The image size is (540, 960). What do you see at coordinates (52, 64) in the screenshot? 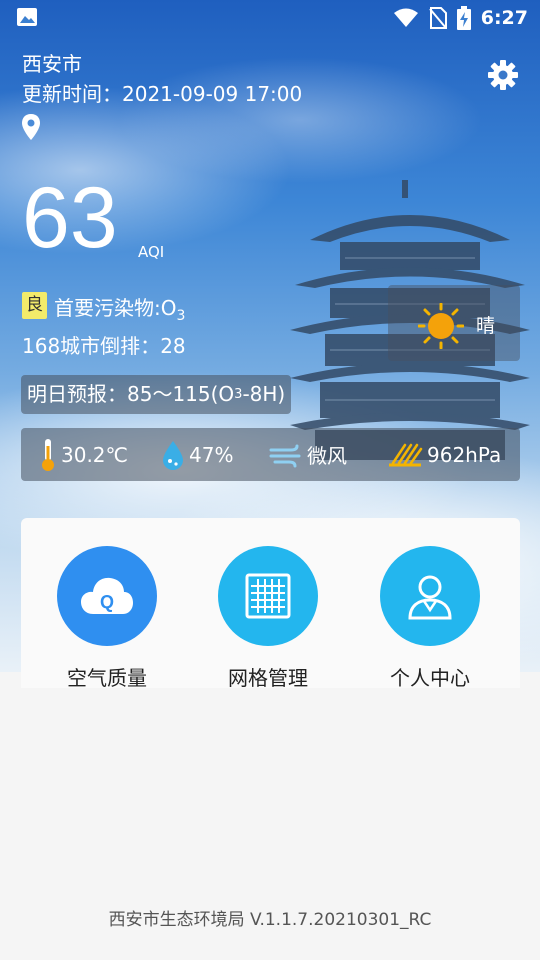
I see `city-name: 西安市` at bounding box center [52, 64].